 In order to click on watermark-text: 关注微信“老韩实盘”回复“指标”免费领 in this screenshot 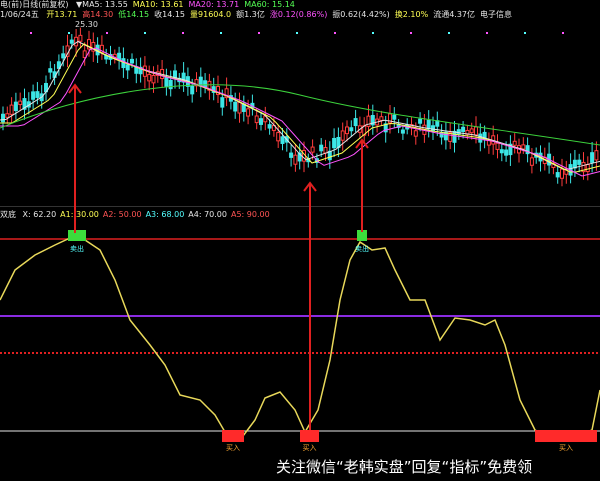, I will do `click(404, 467)`.